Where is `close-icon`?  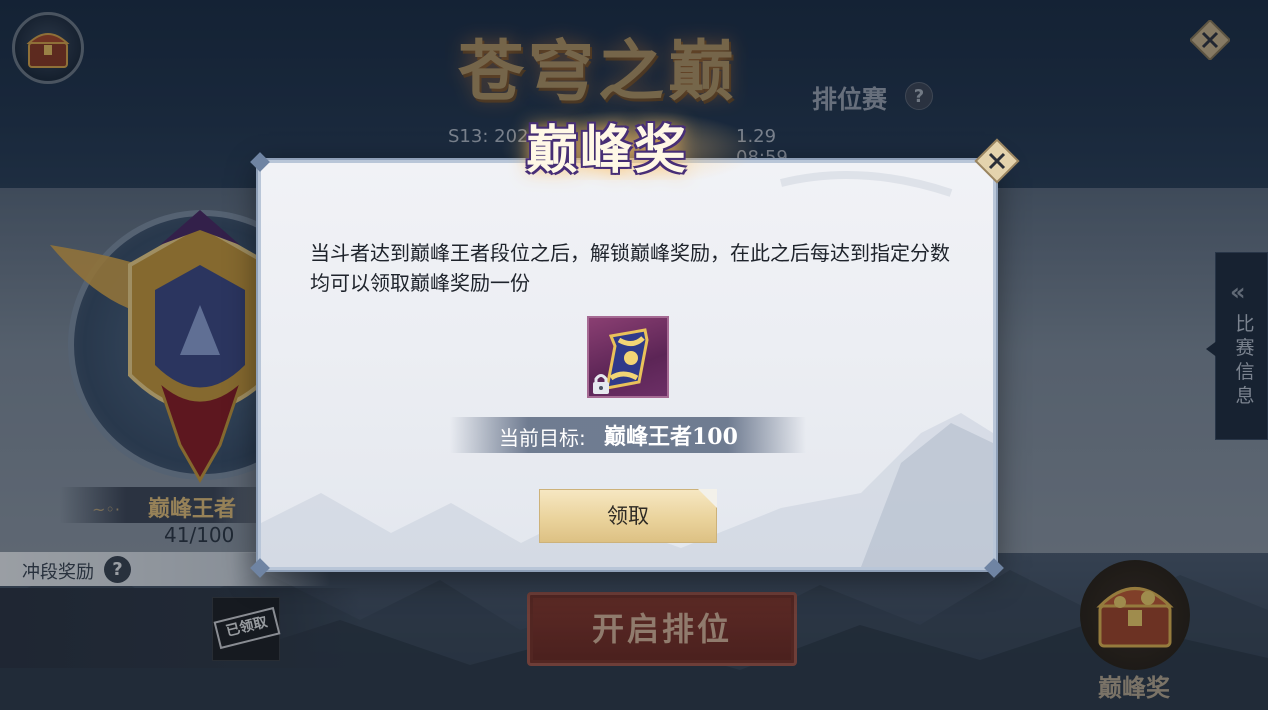 close-icon is located at coordinates (997, 161).